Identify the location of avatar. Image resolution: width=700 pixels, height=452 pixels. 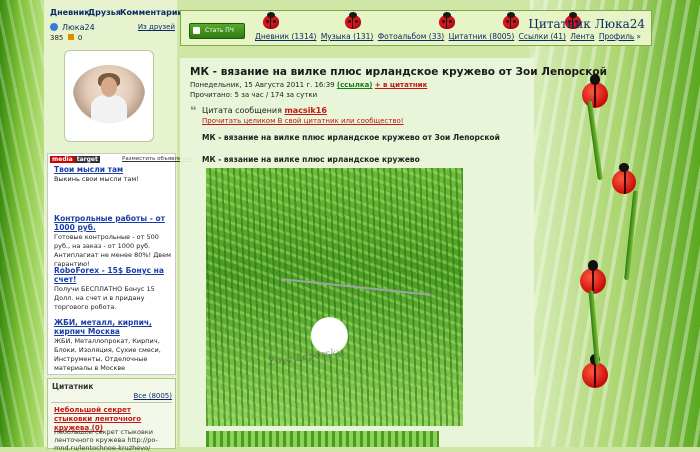
(109, 96).